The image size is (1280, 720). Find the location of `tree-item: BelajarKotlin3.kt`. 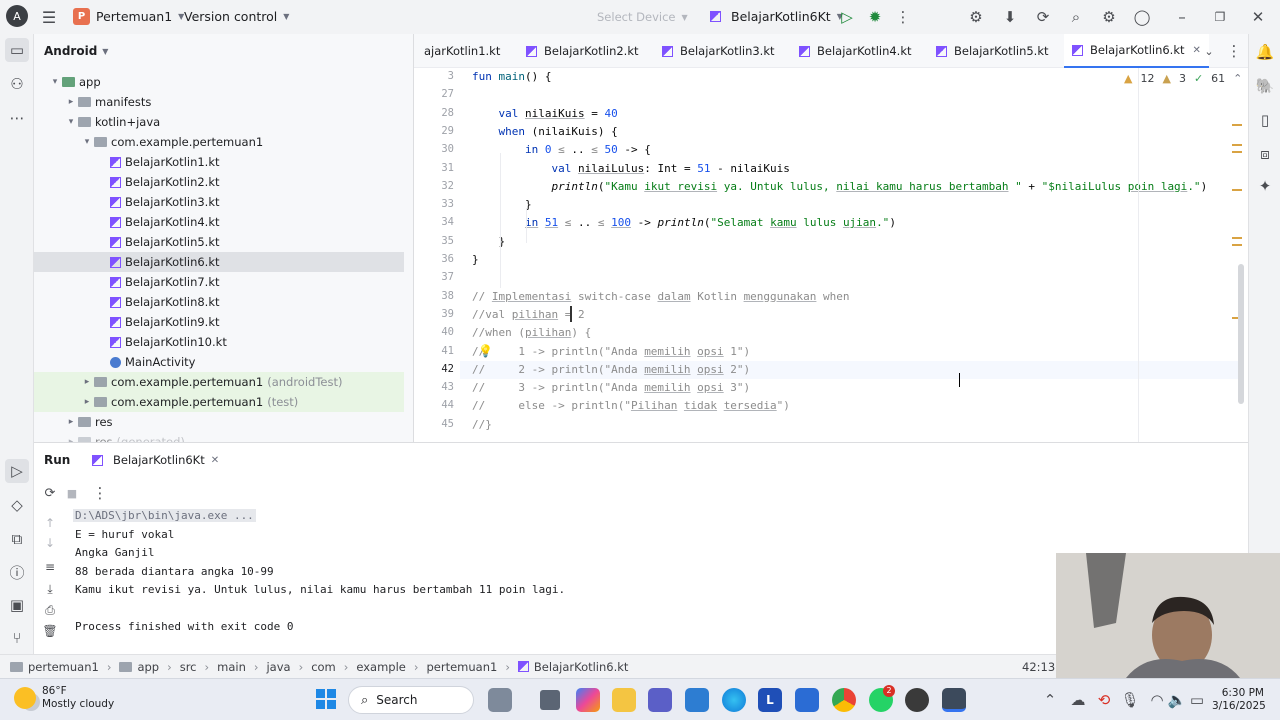

tree-item: BelajarKotlin3.kt is located at coordinates (219, 202).